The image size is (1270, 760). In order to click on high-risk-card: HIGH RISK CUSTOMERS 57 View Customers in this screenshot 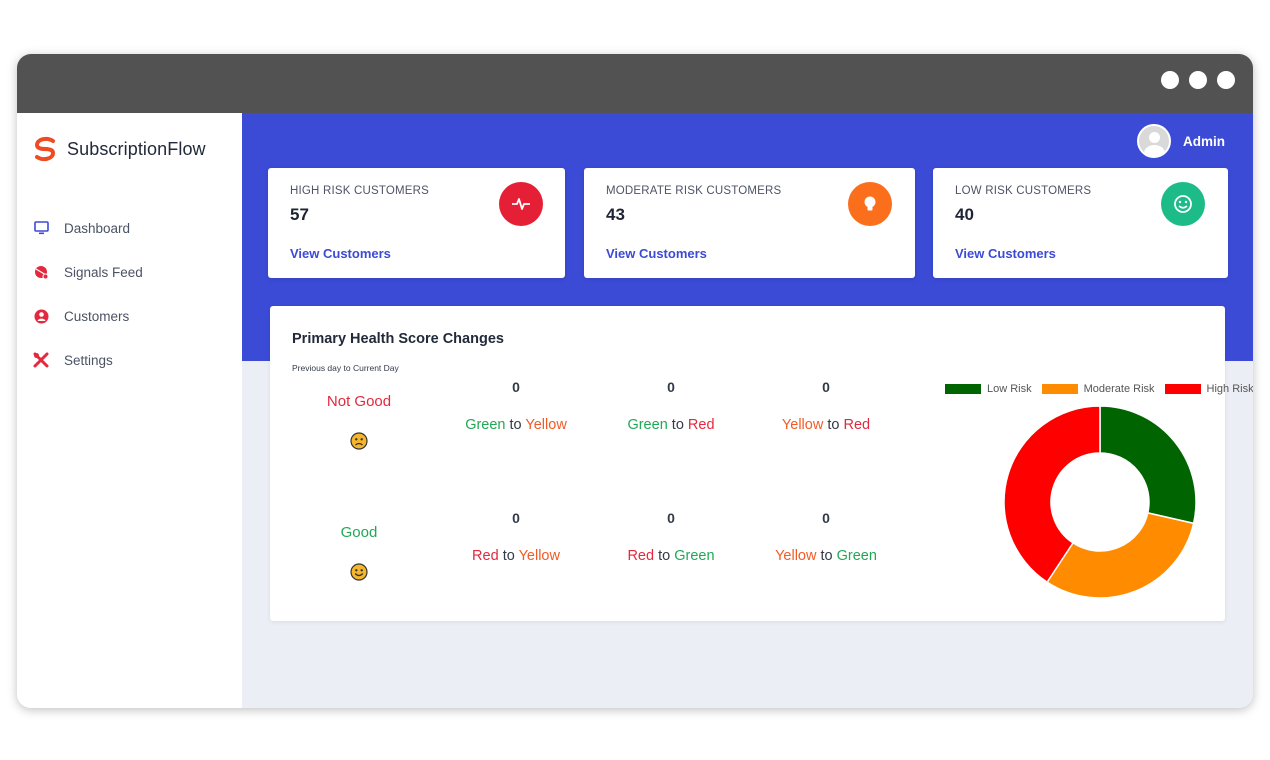, I will do `click(416, 223)`.